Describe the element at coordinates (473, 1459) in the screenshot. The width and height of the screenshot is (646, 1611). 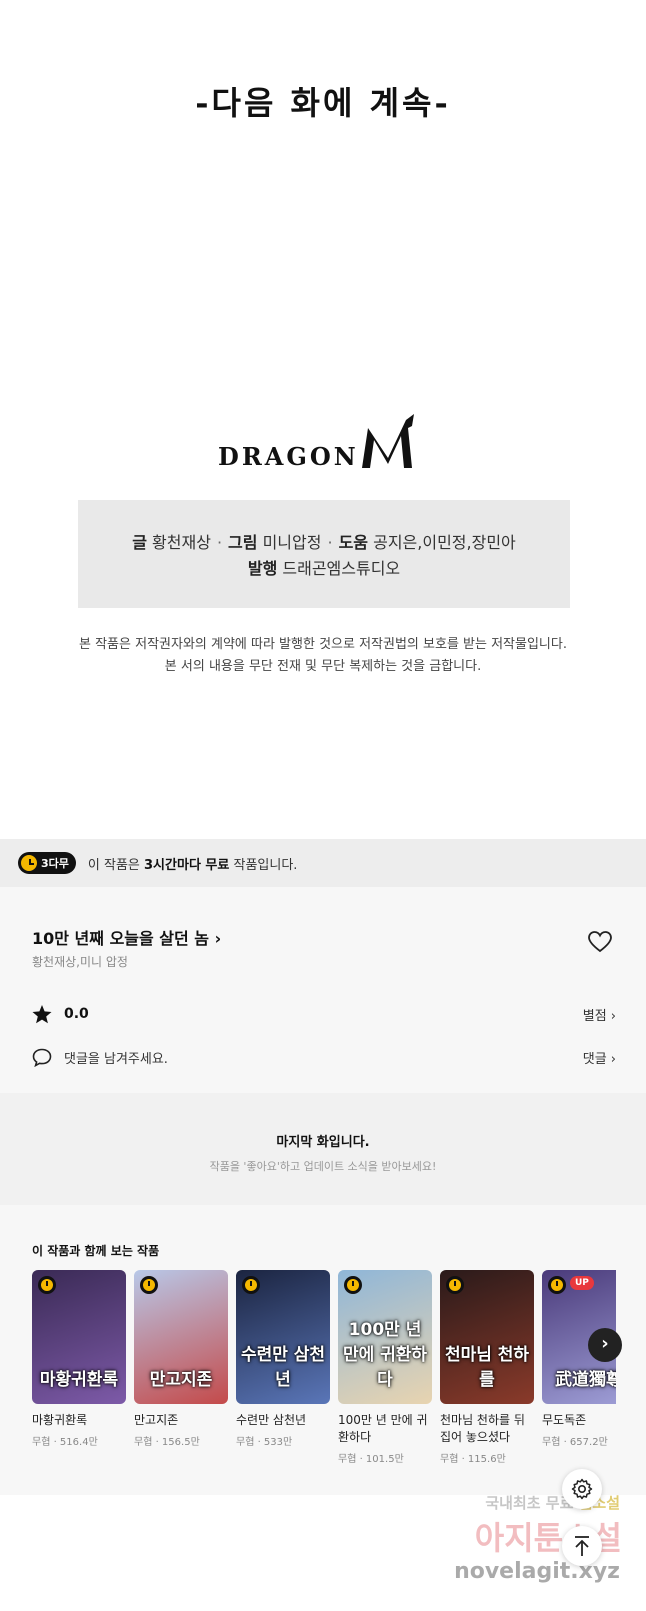
I see `recommended-meta: 무협 · 115.6만` at that location.